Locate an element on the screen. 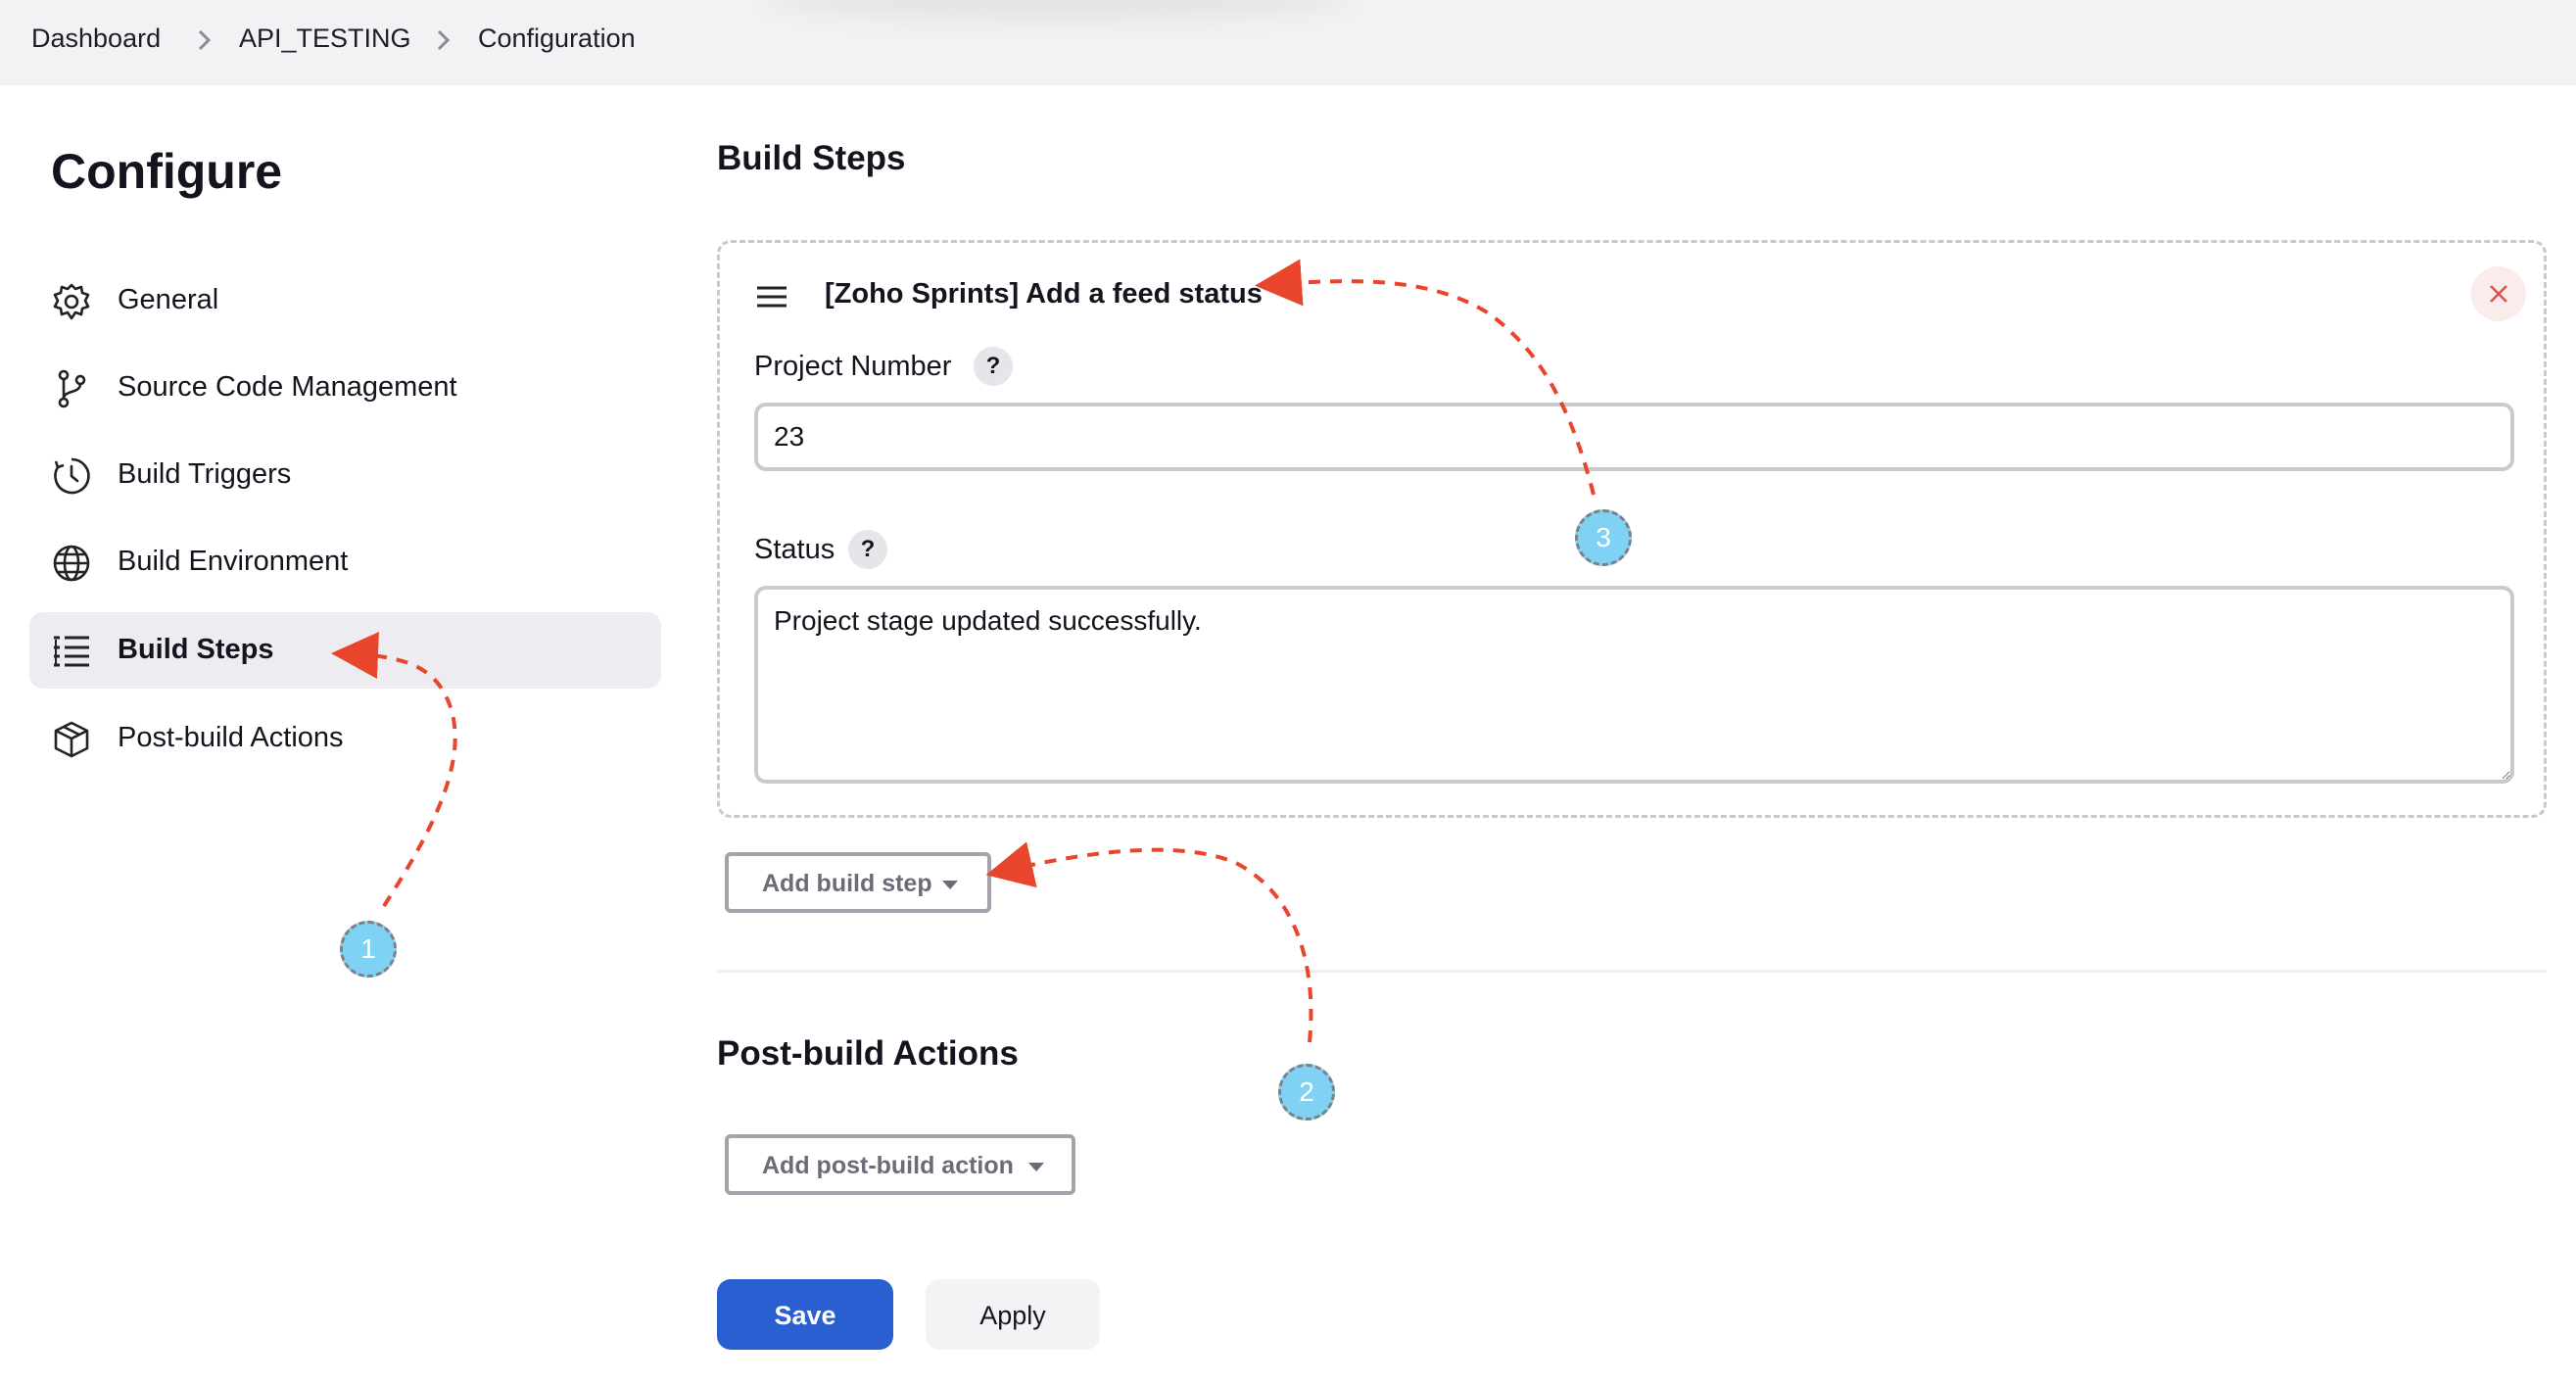 This screenshot has width=2576, height=1385. status-label: Status is located at coordinates (794, 549).